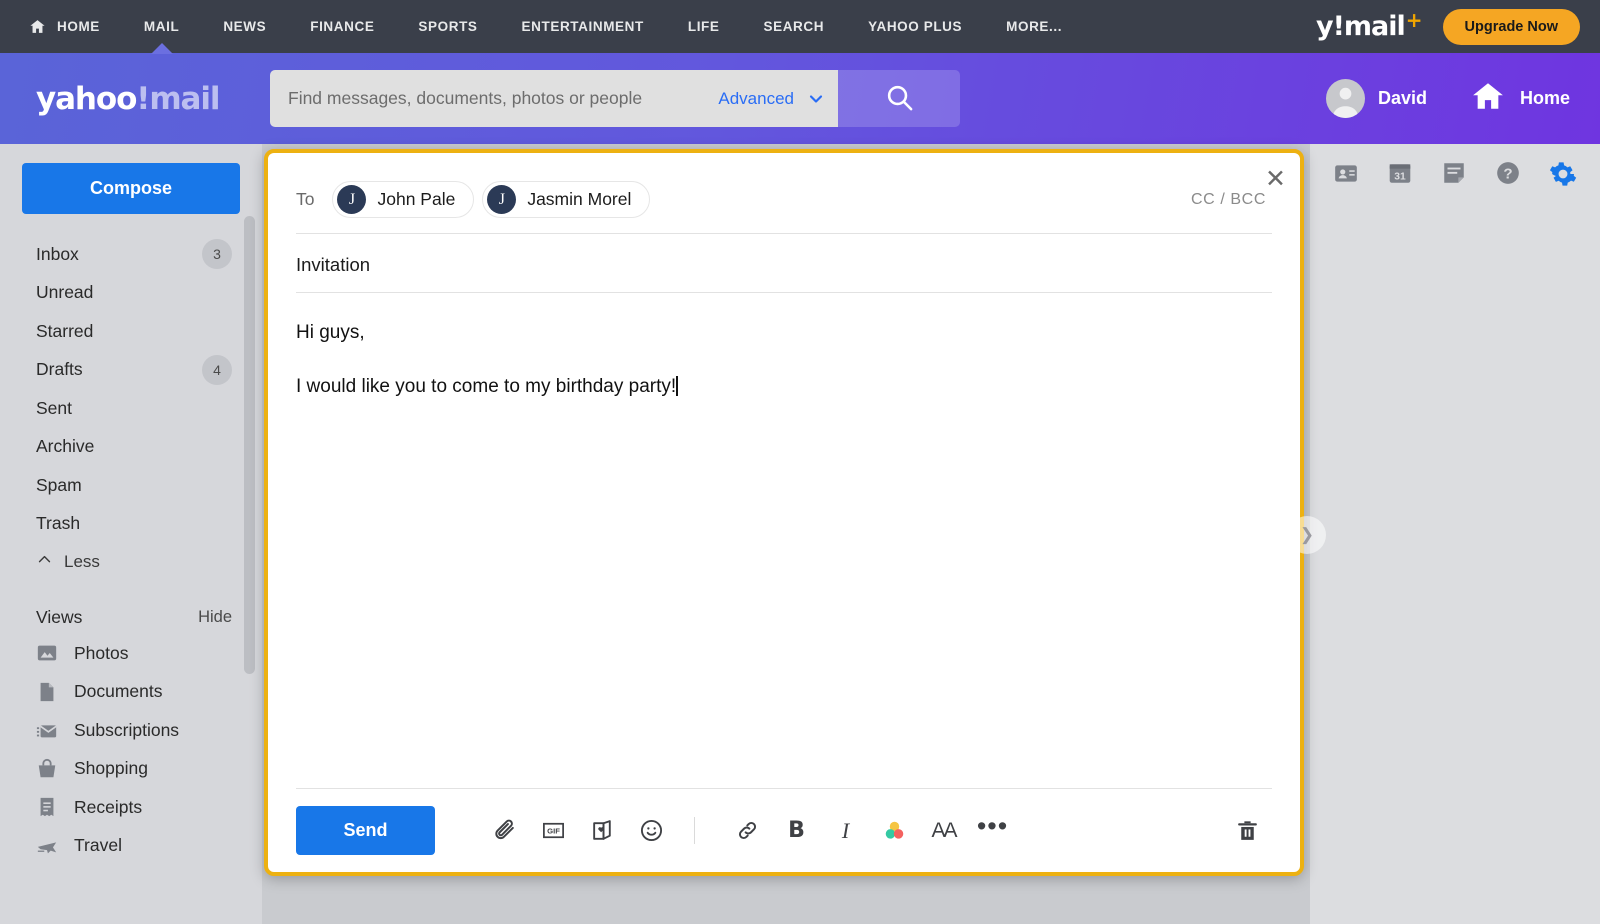 The width and height of the screenshot is (1600, 924). What do you see at coordinates (365, 830) in the screenshot?
I see `send-button: Send` at bounding box center [365, 830].